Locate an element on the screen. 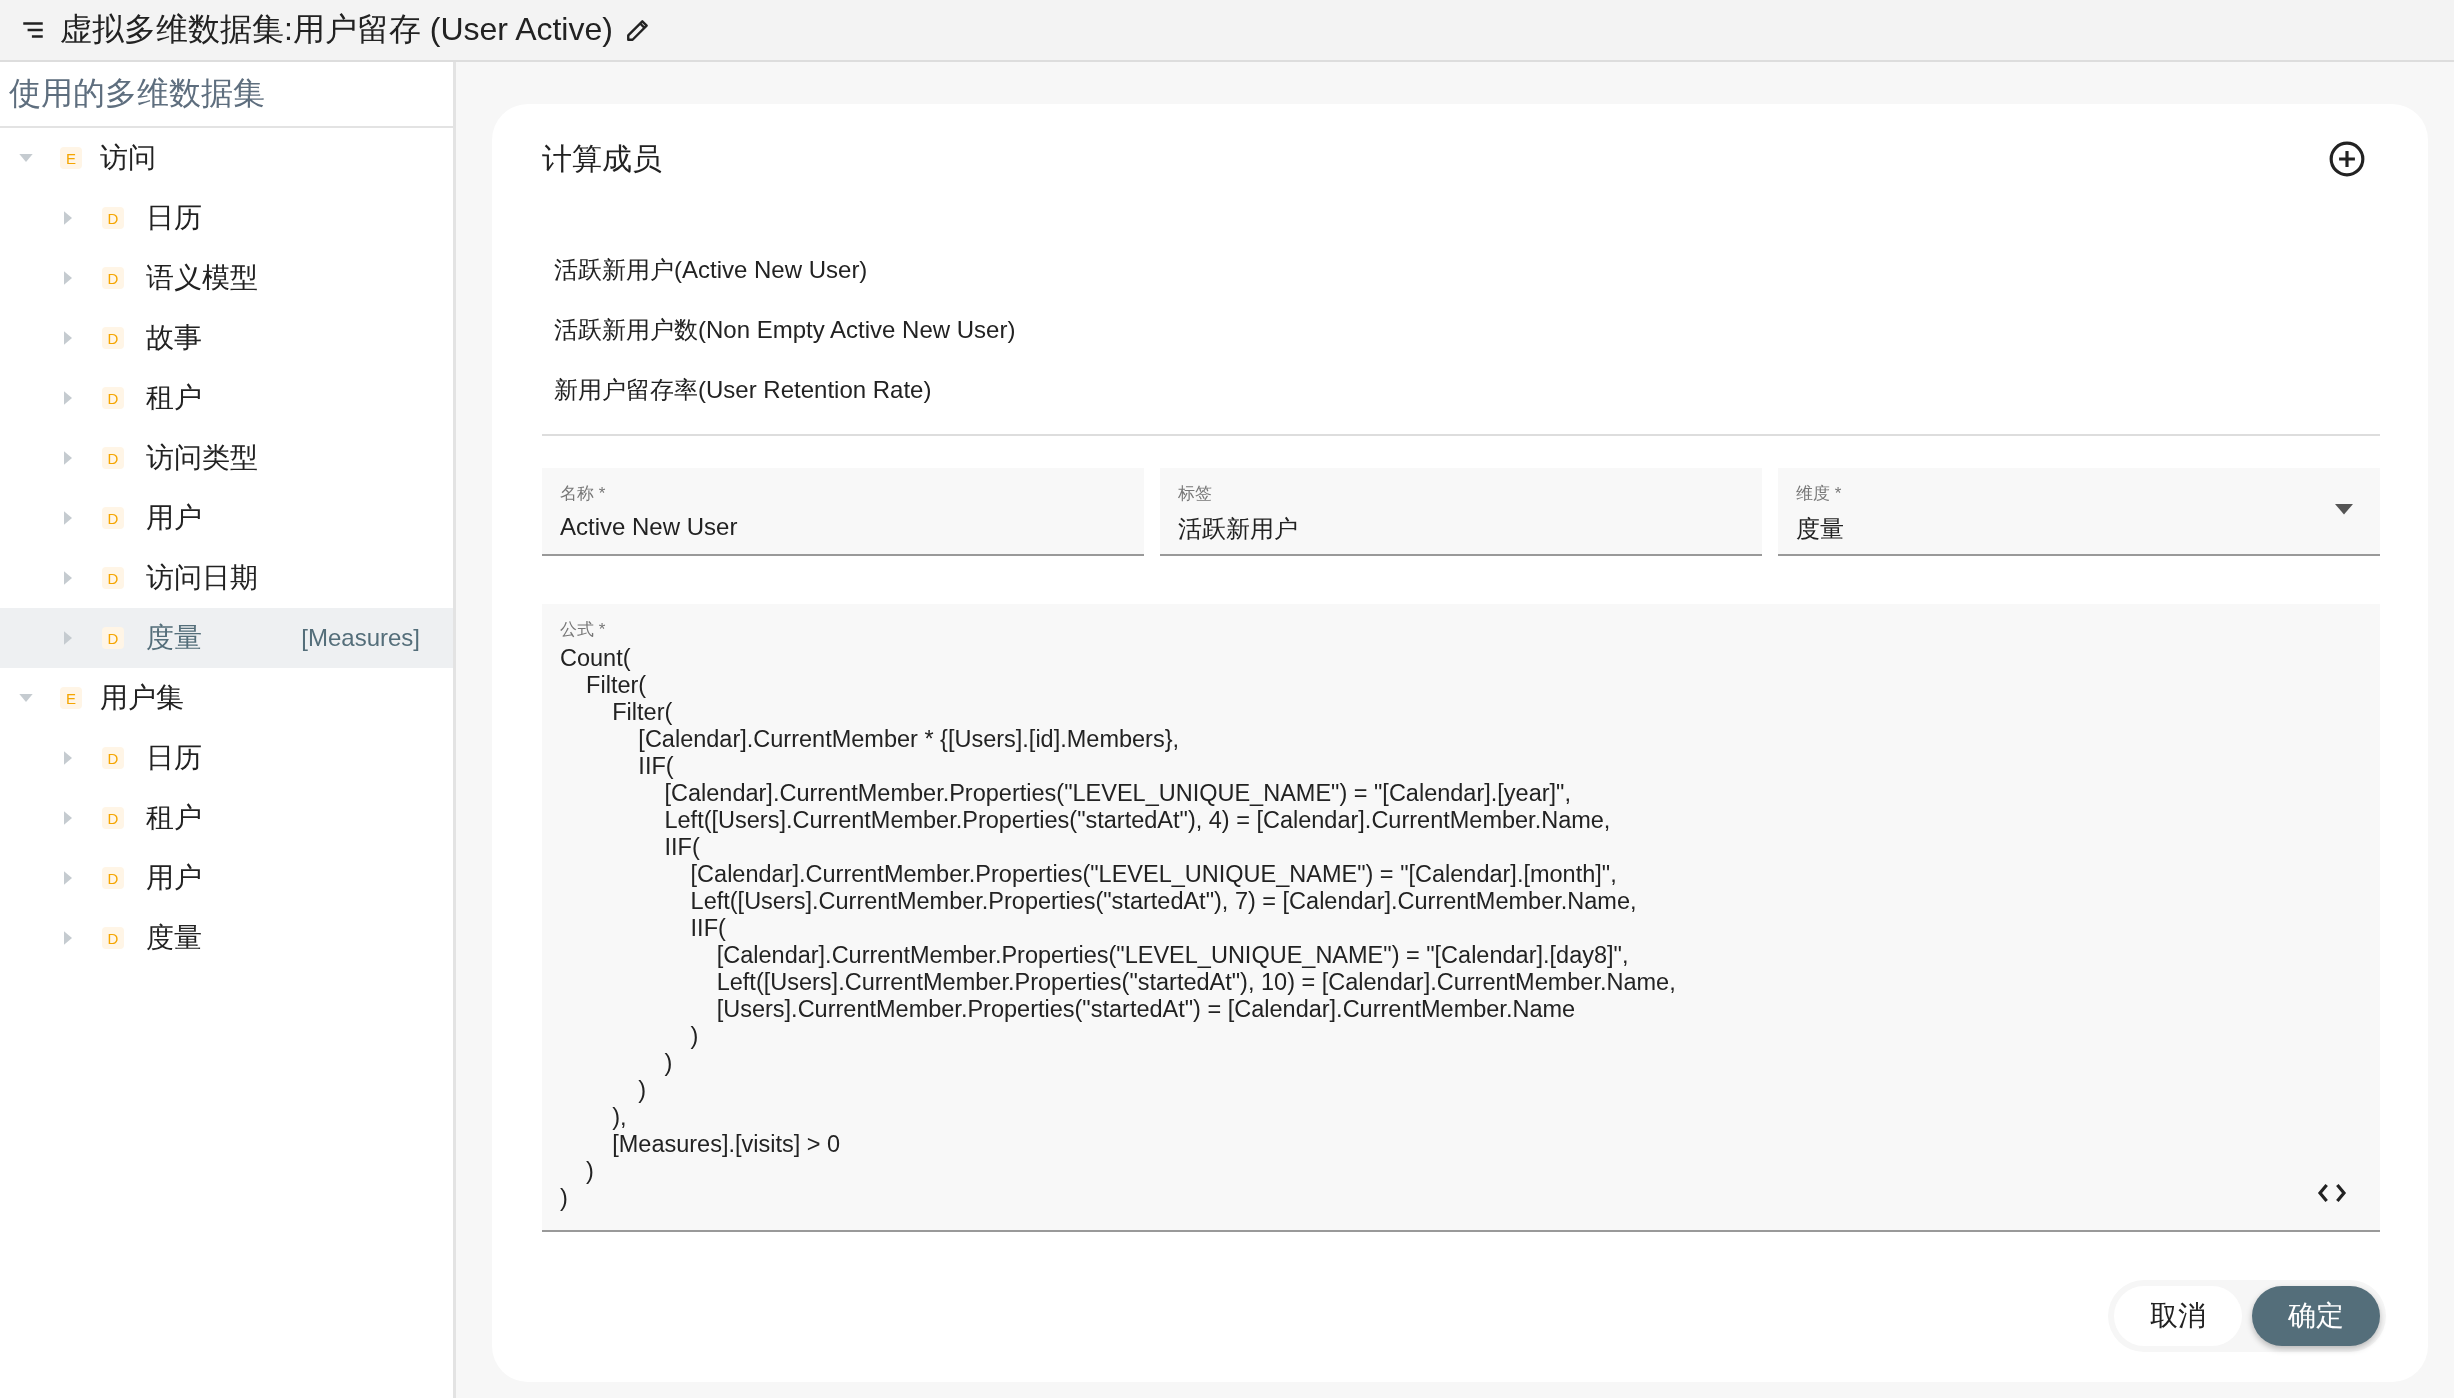  member-item: 新用户留存率(User Retention Rate) is located at coordinates (1461, 390).